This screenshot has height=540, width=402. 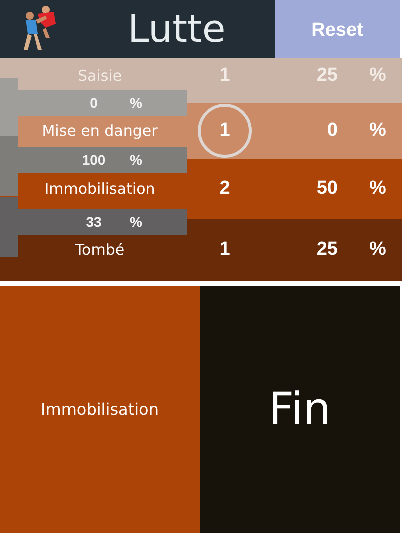 What do you see at coordinates (337, 29) in the screenshot?
I see `reset-button: Reset` at bounding box center [337, 29].